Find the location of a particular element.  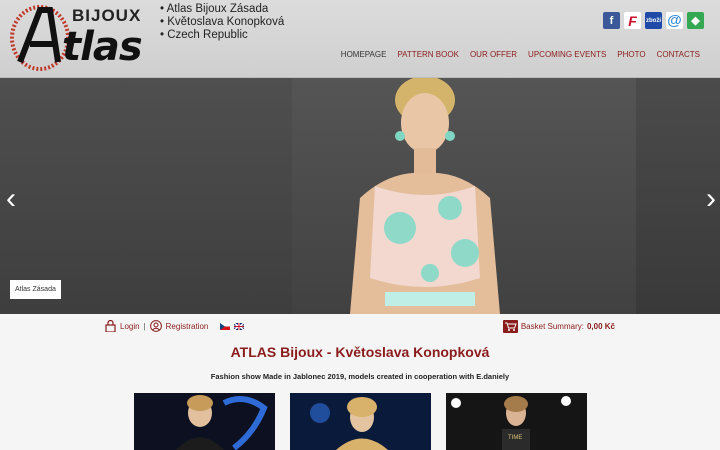

english-flag-icon is located at coordinates (239, 326).